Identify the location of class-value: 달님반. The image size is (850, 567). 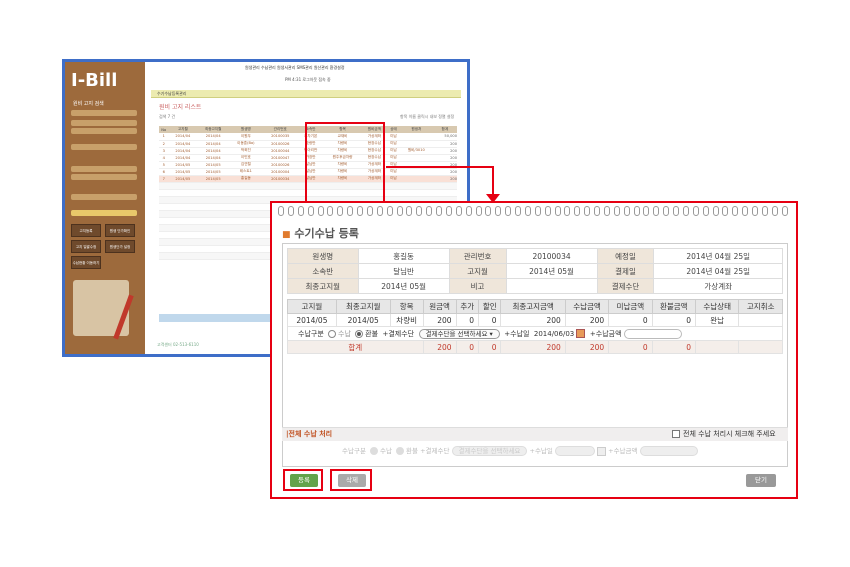
(403, 271).